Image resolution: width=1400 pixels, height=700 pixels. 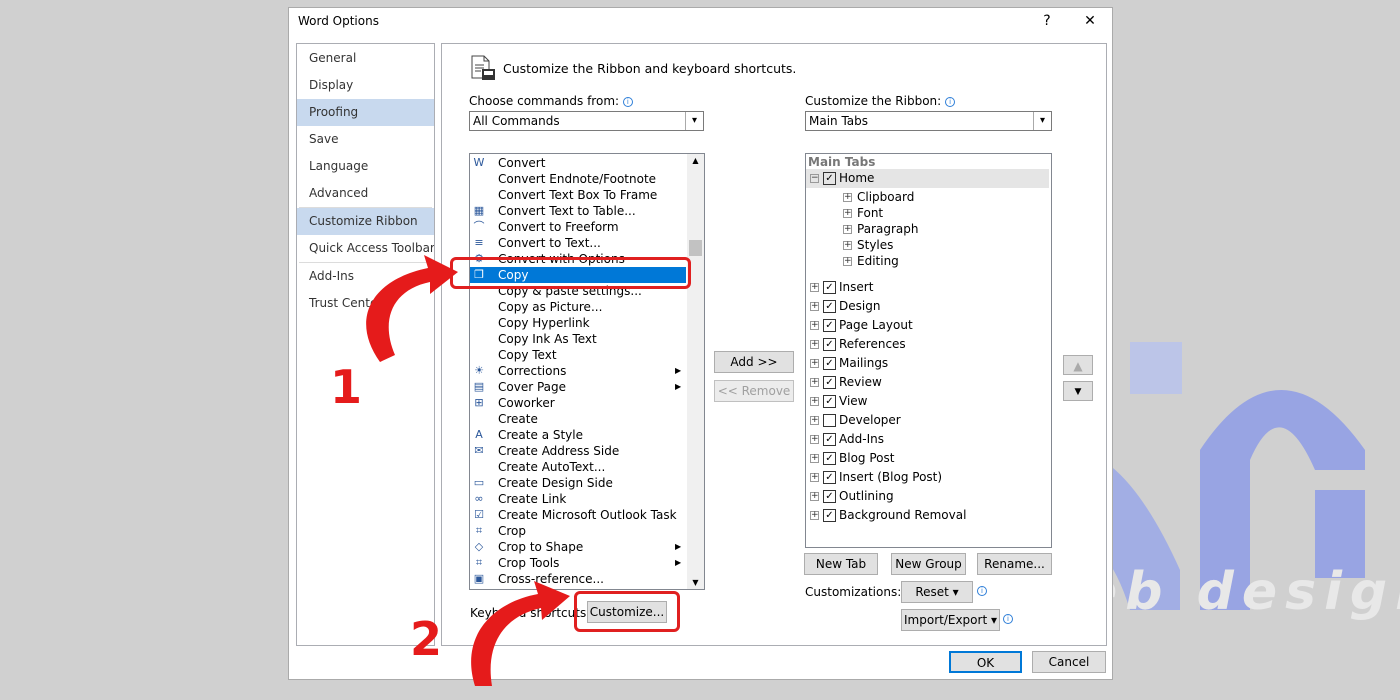 What do you see at coordinates (578, 547) in the screenshot?
I see `command-list-item: ◇ Crop to Shape ▶` at bounding box center [578, 547].